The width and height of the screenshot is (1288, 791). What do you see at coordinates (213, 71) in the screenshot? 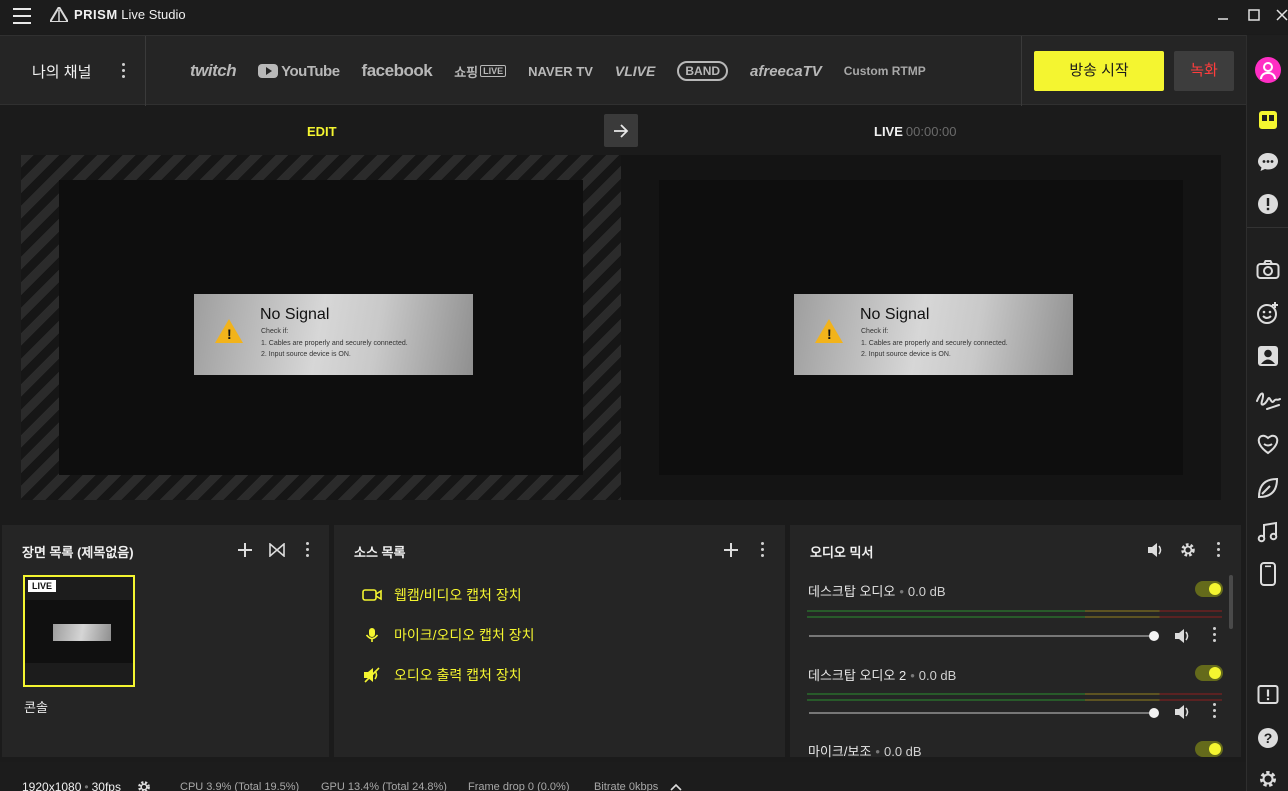
I see `platform-twitch: twitch` at bounding box center [213, 71].